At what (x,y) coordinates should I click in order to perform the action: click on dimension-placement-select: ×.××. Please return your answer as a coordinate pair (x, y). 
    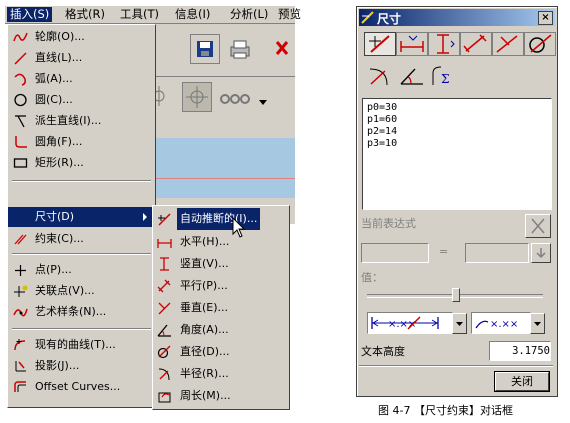
    Looking at the image, I should click on (410, 323).